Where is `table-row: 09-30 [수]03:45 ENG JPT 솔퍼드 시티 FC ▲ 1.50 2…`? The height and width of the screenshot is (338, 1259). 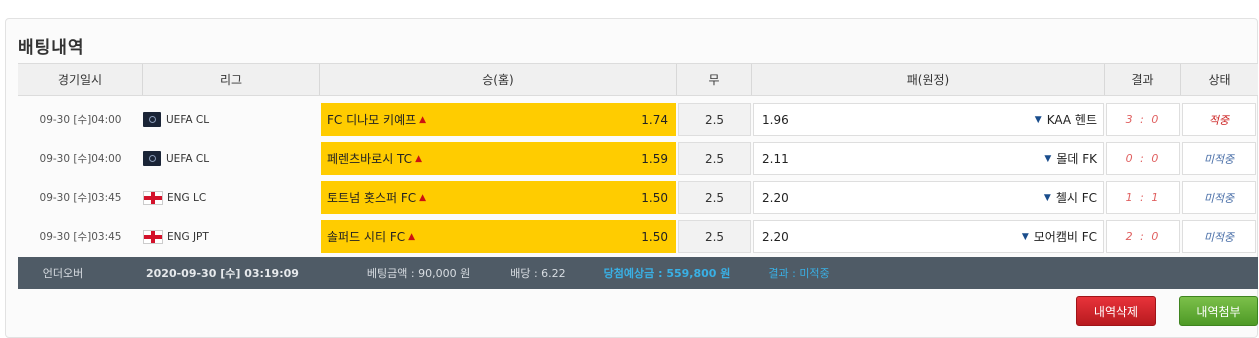 table-row: 09-30 [수]03:45 ENG JPT 솔퍼드 시티 FC ▲ 1.50 2… is located at coordinates (638, 236).